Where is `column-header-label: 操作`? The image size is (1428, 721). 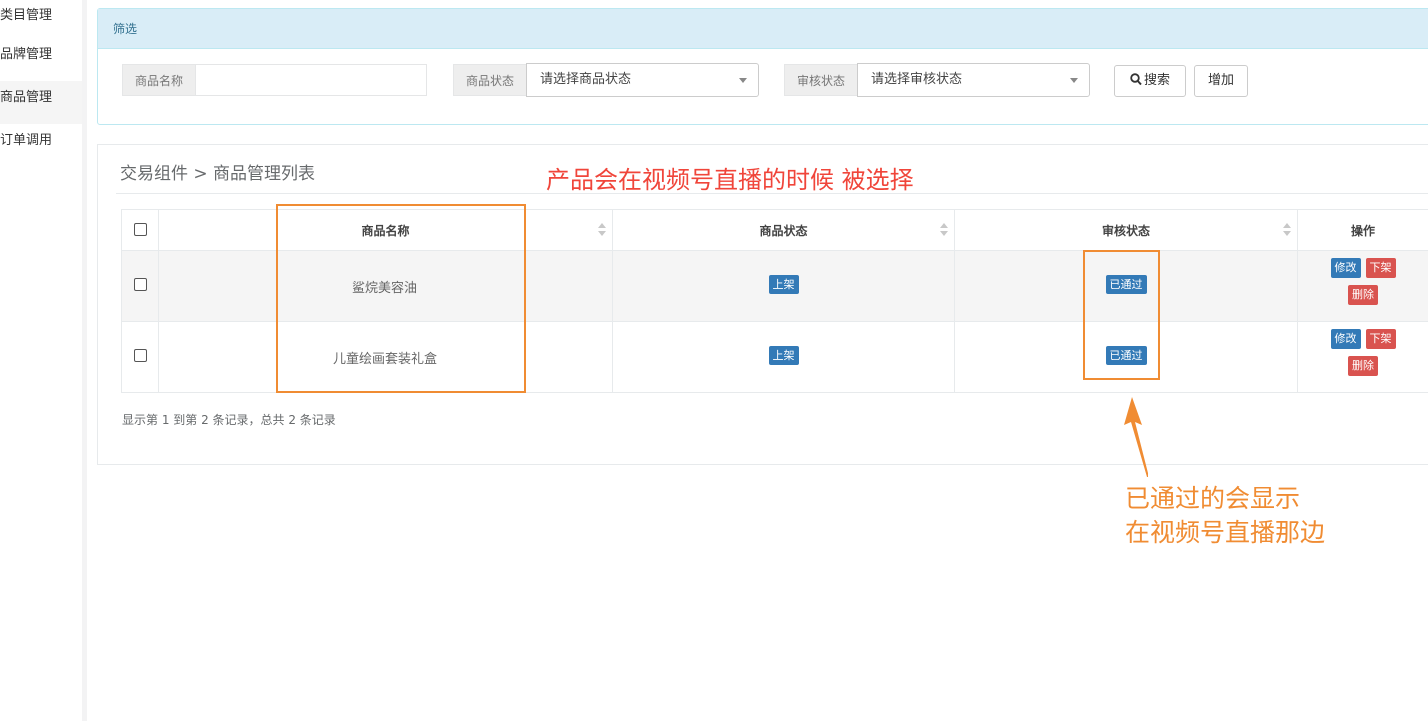 column-header-label: 操作 is located at coordinates (1362, 230).